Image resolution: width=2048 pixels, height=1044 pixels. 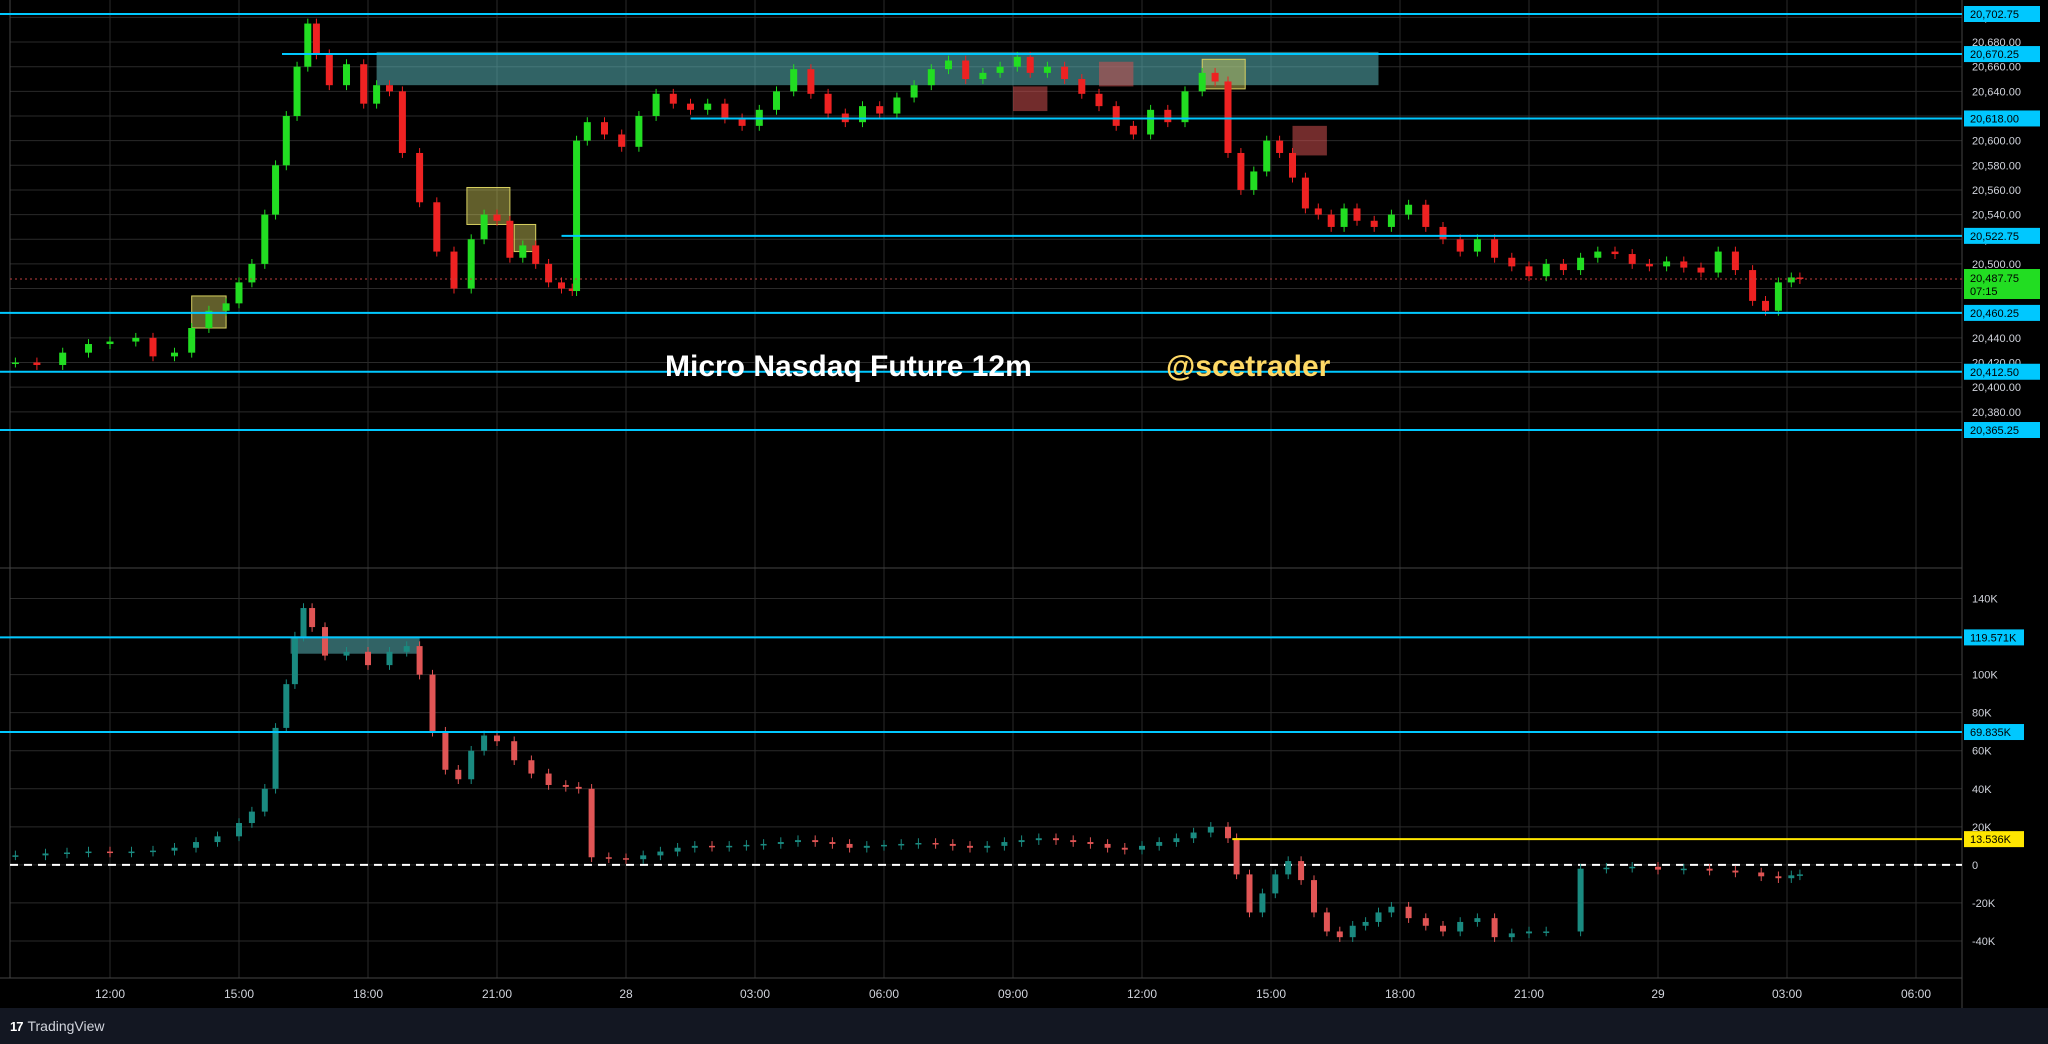 I want to click on key-level-label: 20,618.00, so click(x=1994, y=119).